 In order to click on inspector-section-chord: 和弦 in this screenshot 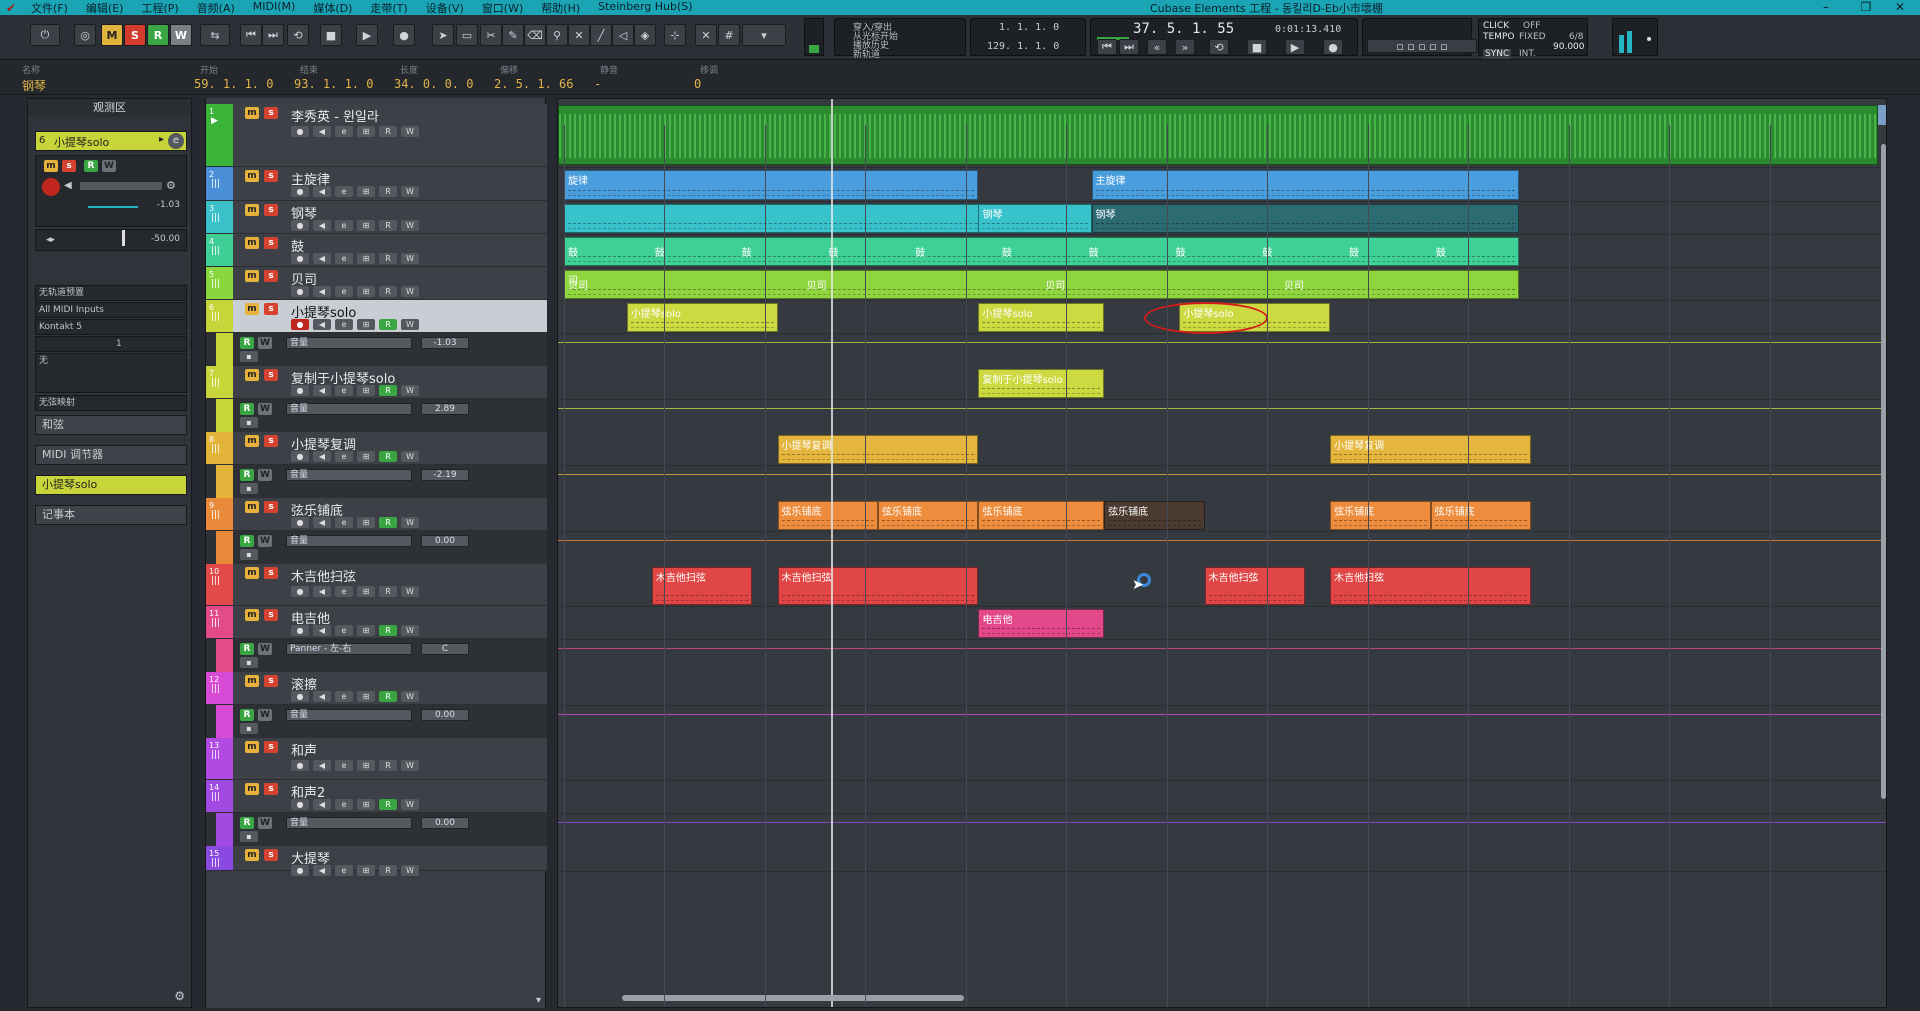, I will do `click(111, 425)`.